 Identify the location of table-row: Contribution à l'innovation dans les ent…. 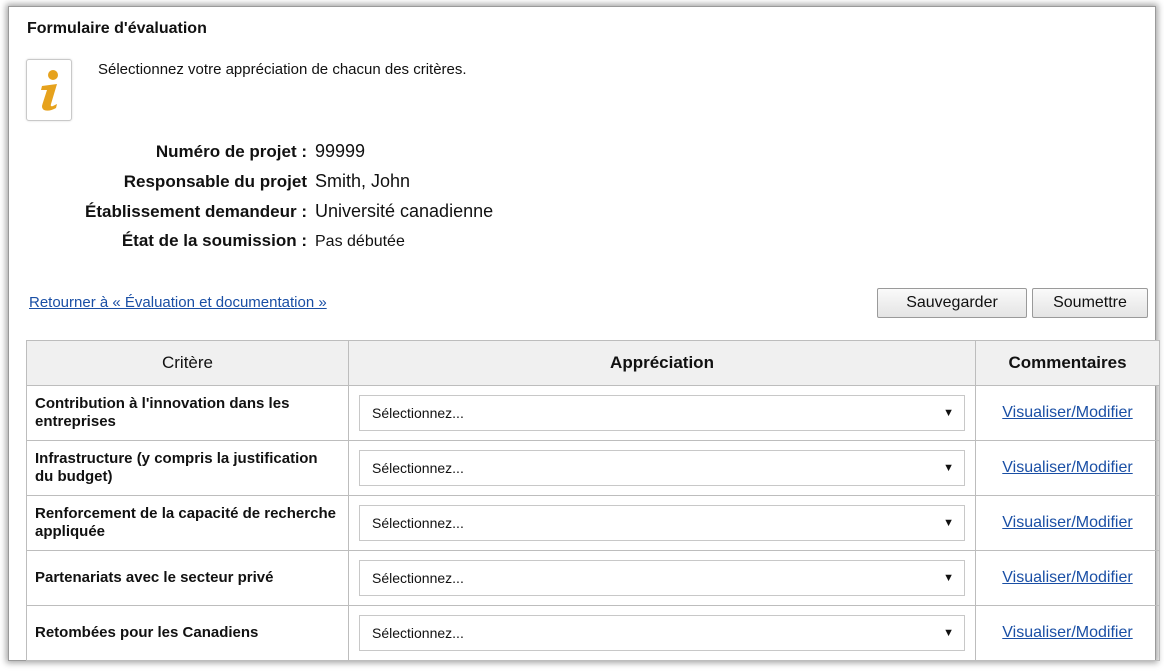
(593, 413).